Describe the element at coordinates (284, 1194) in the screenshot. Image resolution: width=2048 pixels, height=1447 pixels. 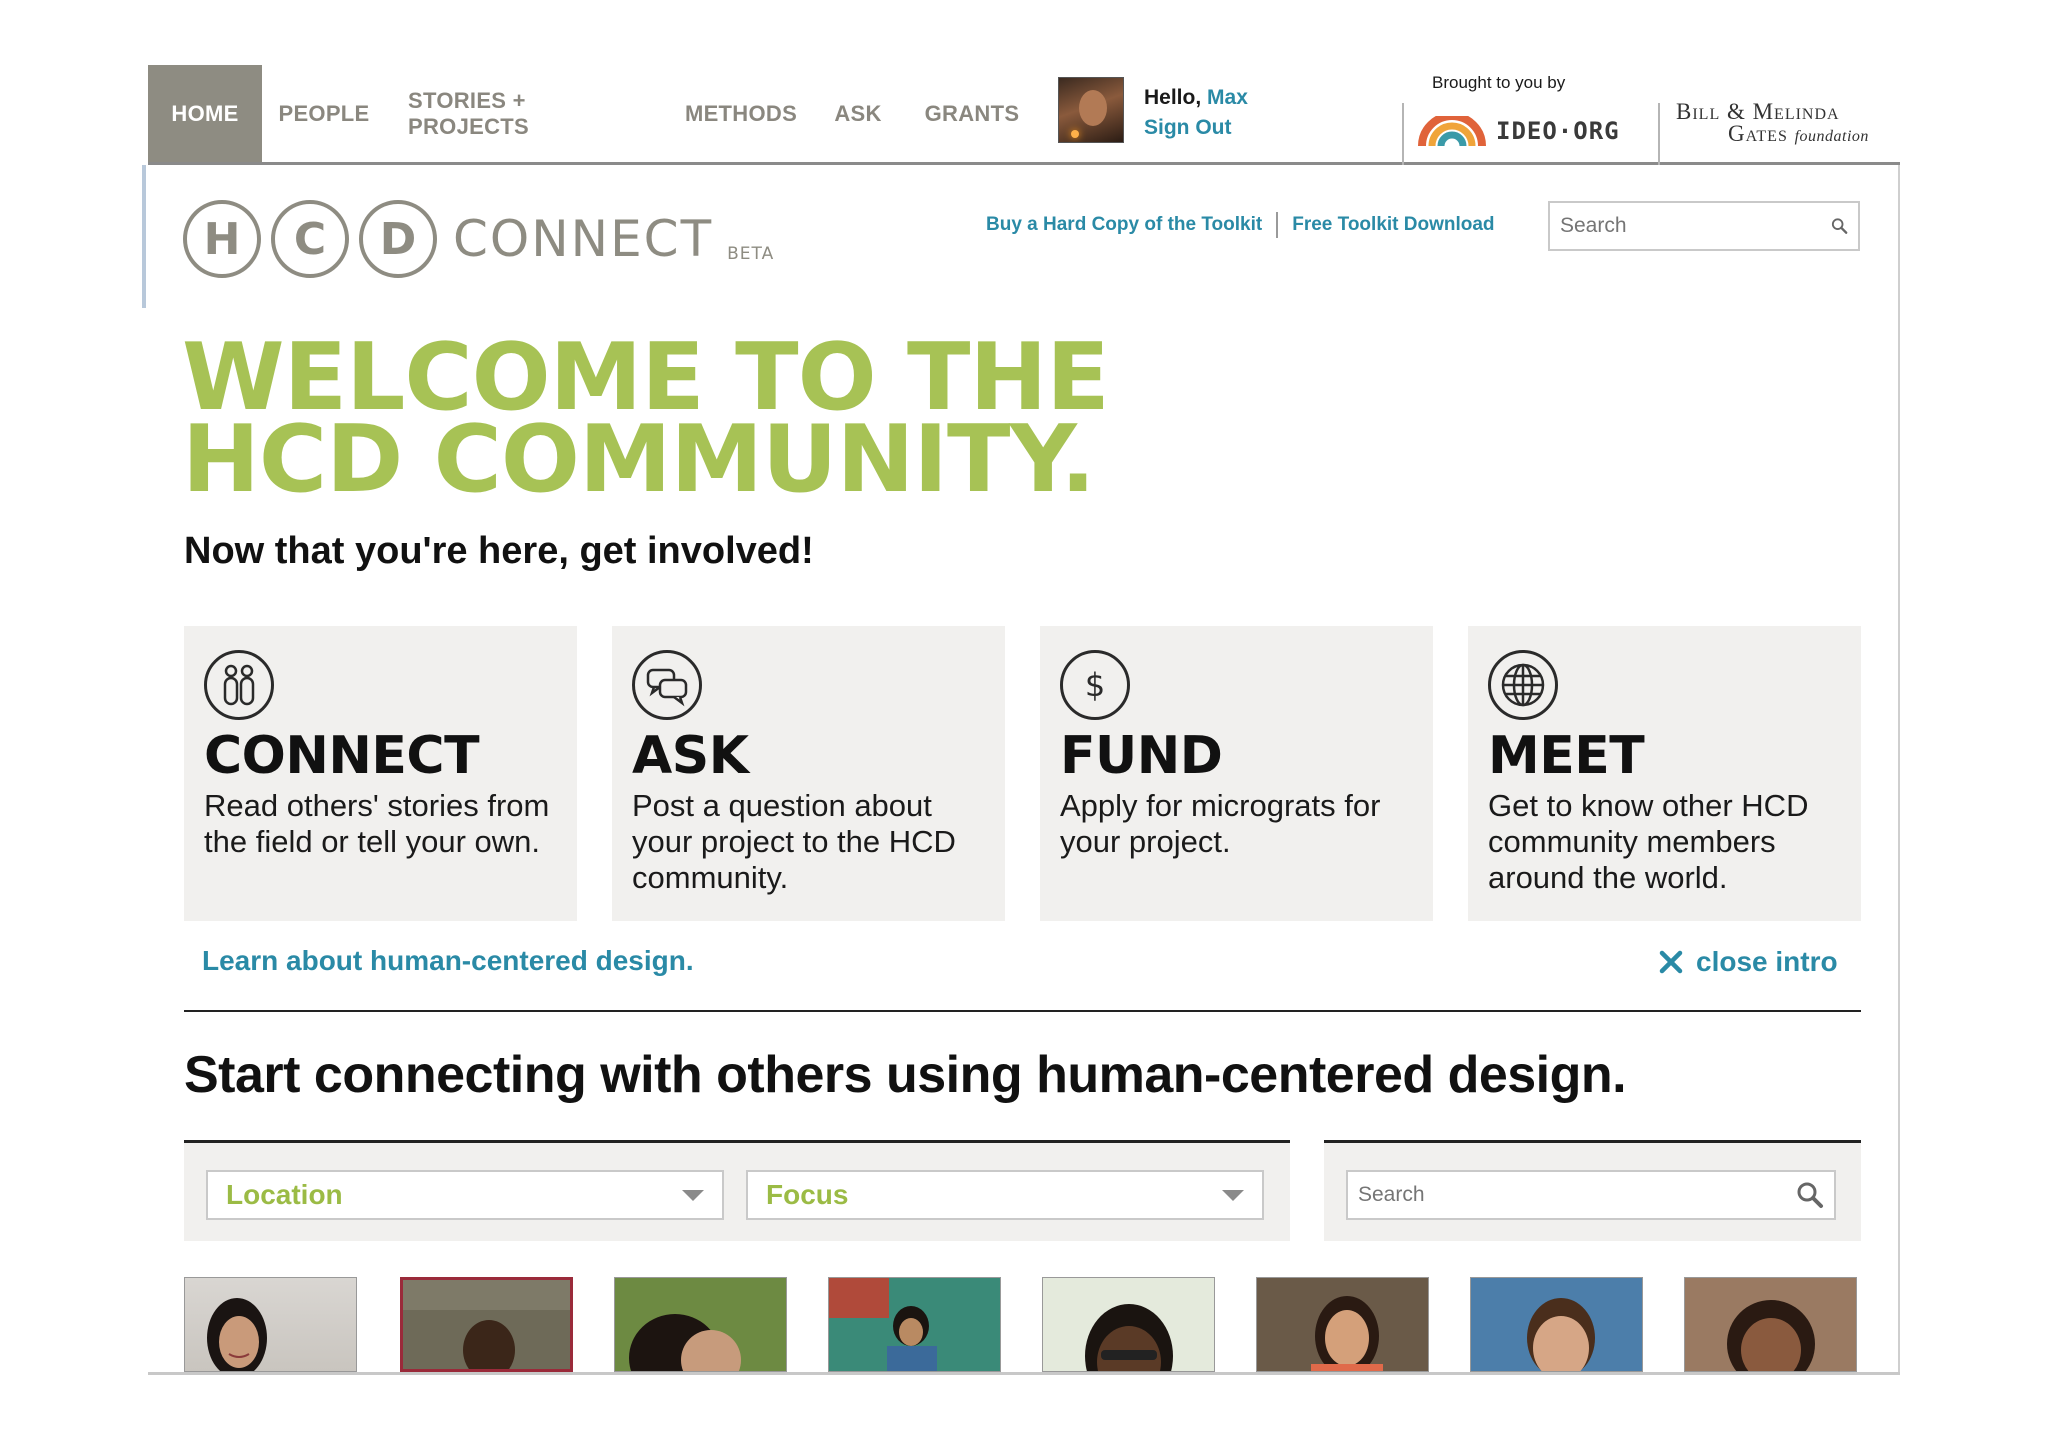
I see `location-select-label: Location` at that location.